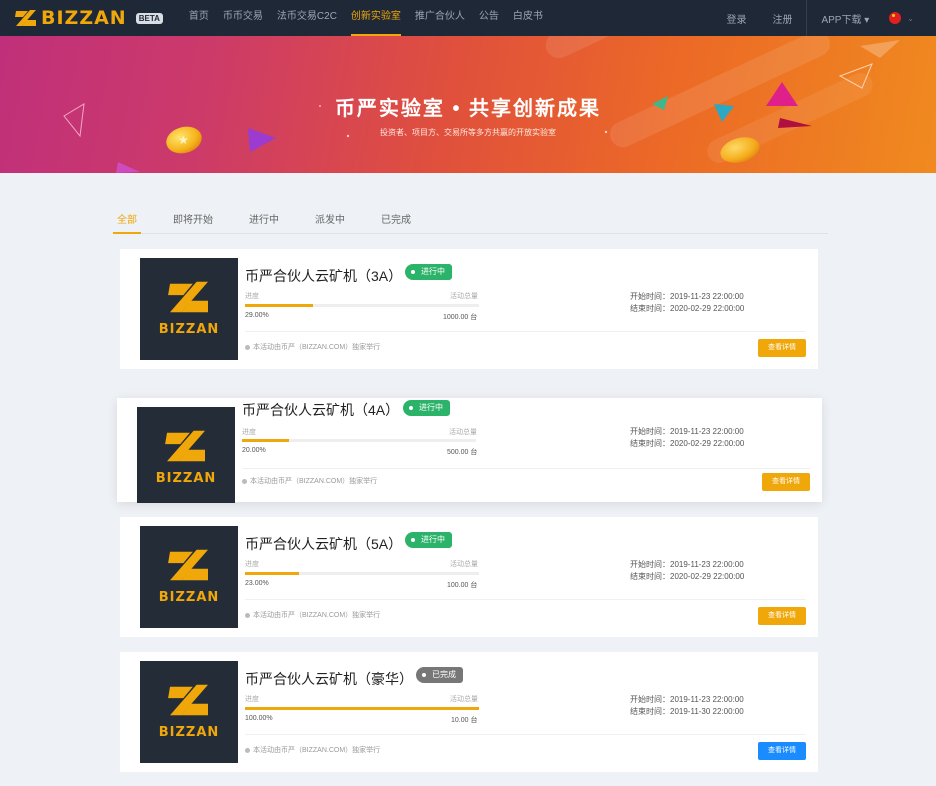  What do you see at coordinates (782, 18) in the screenshot?
I see `register-link: 注册` at bounding box center [782, 18].